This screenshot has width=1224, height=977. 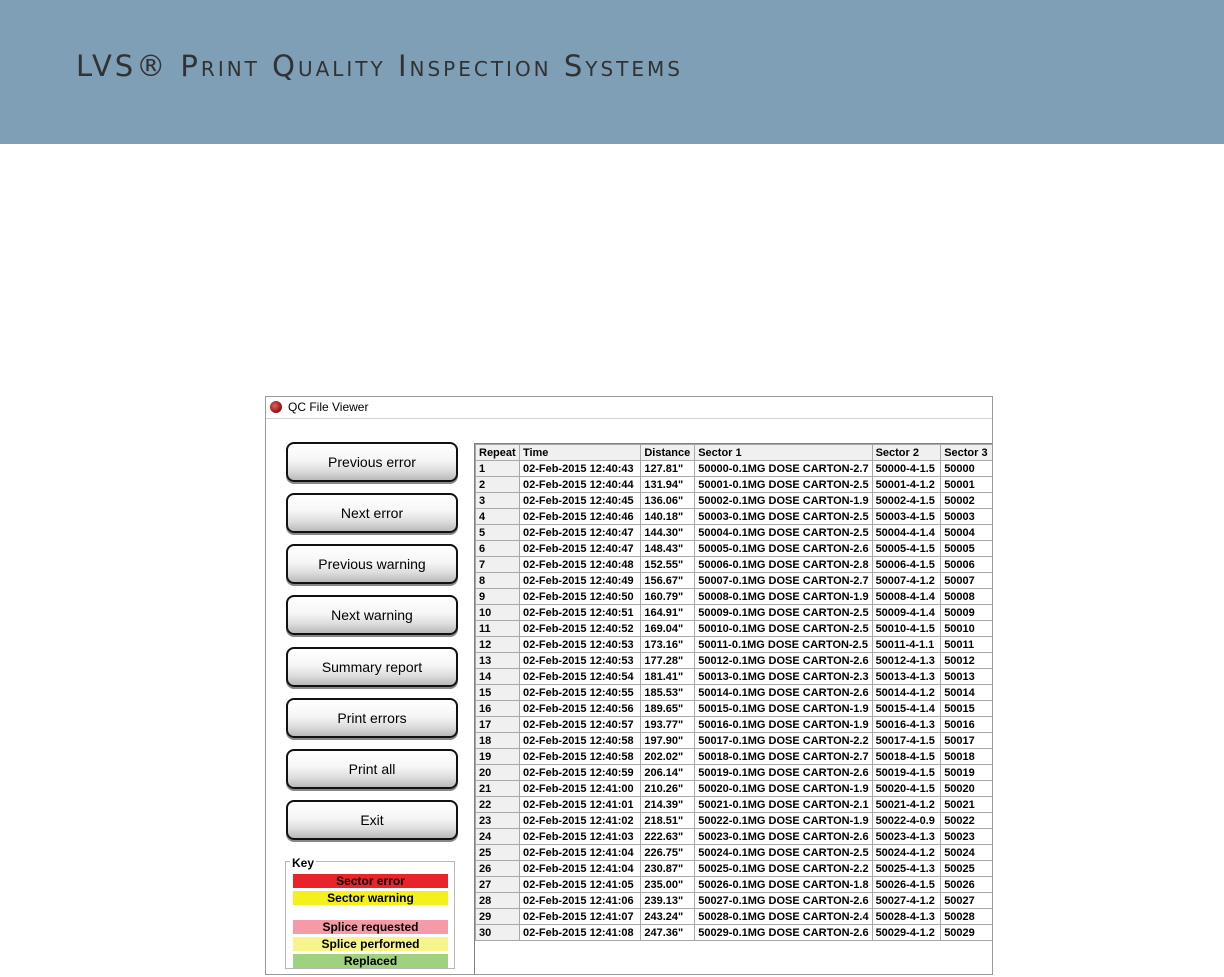 What do you see at coordinates (370, 881) in the screenshot?
I see `key-sector-error: Sector error` at bounding box center [370, 881].